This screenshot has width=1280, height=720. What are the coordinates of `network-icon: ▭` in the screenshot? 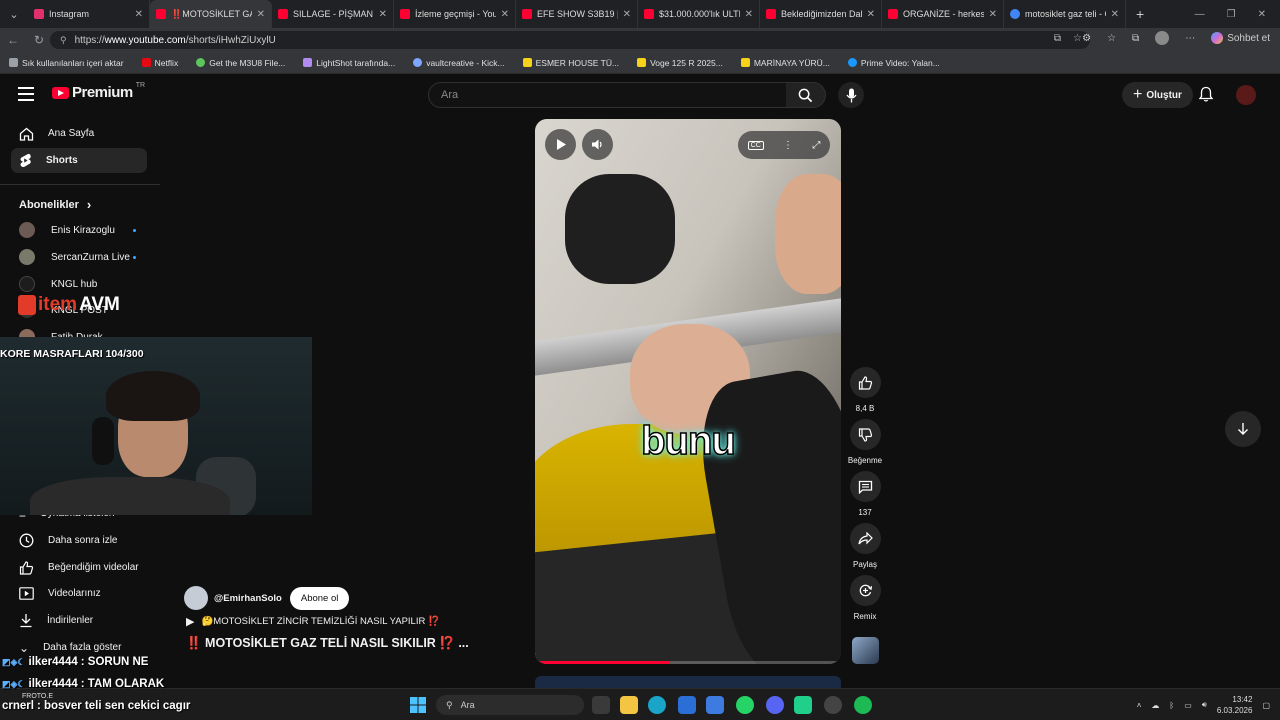 It's located at (1188, 705).